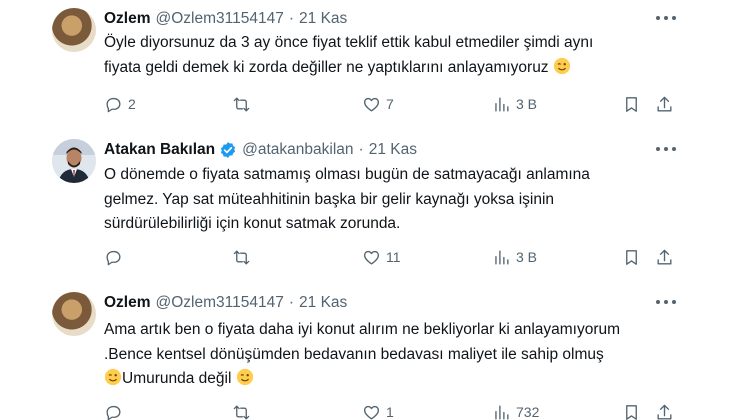 This screenshot has width=730, height=420. Describe the element at coordinates (132, 104) in the screenshot. I see `reply-count: 2` at that location.